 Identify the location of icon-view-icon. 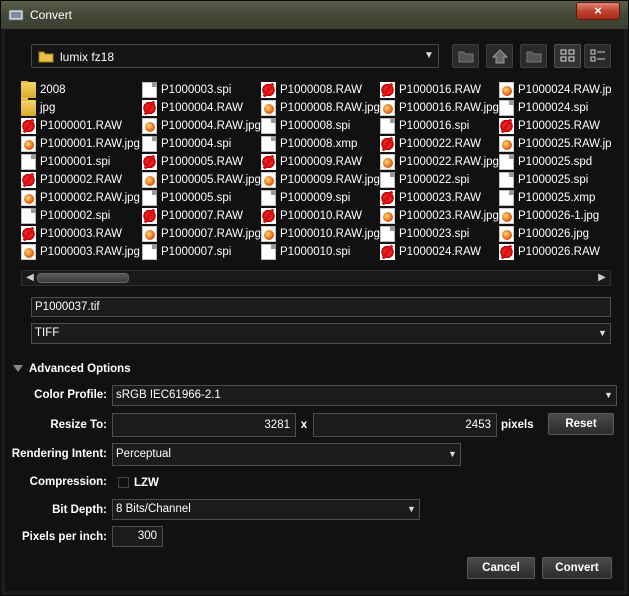
(567, 55).